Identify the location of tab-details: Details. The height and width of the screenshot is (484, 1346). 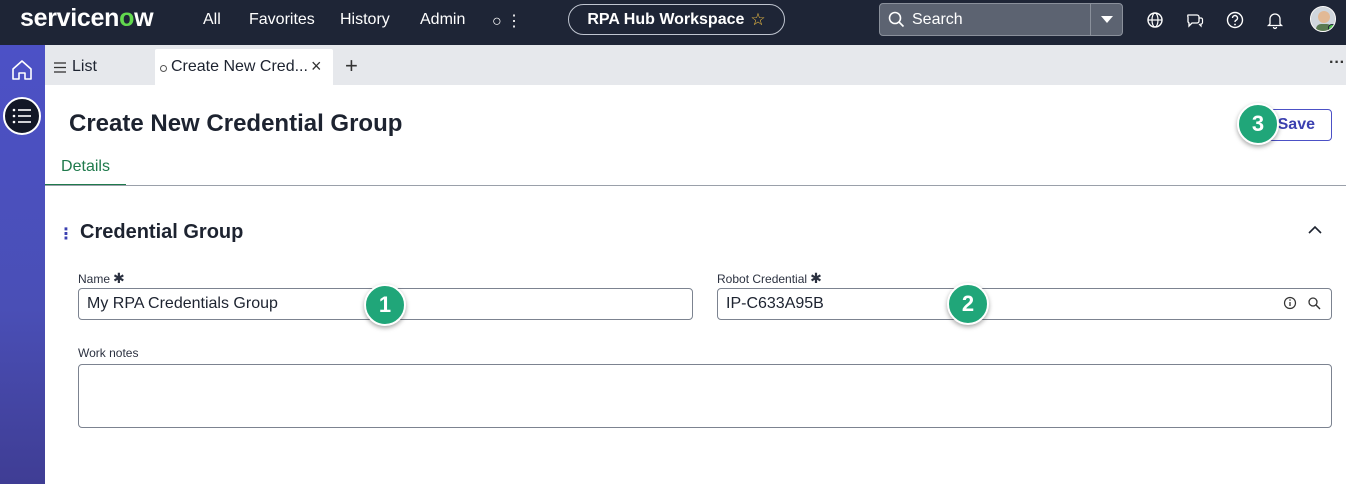
(85, 172).